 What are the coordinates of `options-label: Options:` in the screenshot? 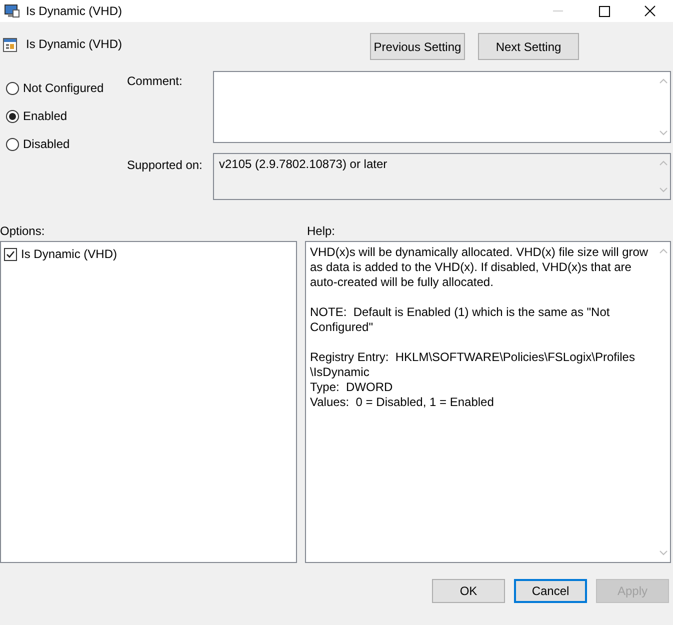 It's located at (23, 231).